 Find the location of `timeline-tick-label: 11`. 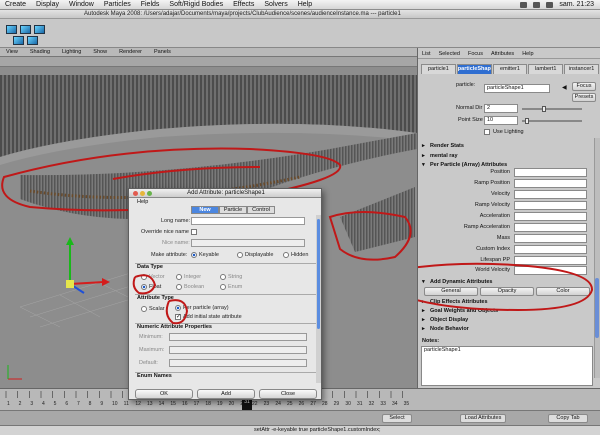

timeline-tick-label: 11 is located at coordinates (126, 404).